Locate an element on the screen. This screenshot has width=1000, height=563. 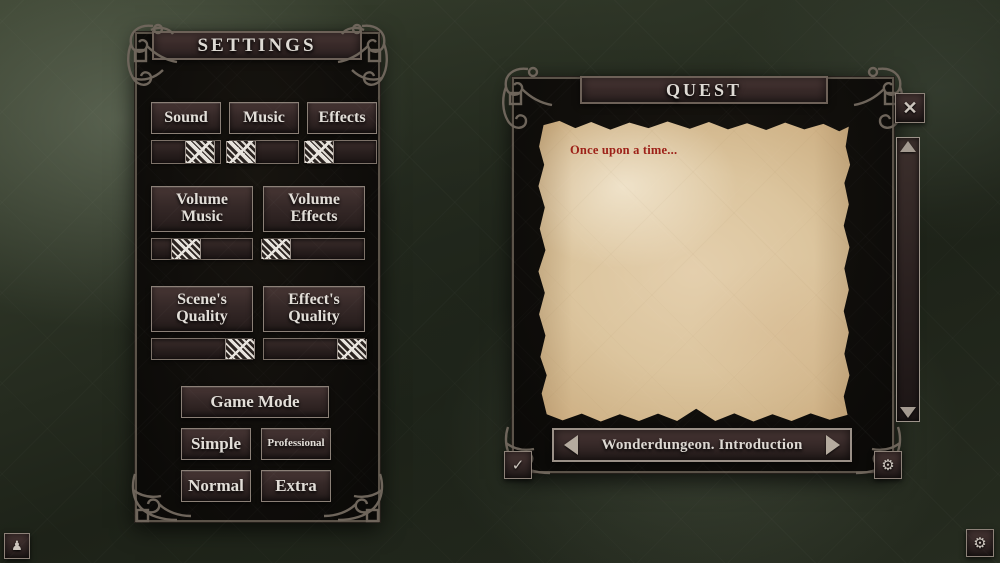
close-icon: ✕ is located at coordinates (910, 107).